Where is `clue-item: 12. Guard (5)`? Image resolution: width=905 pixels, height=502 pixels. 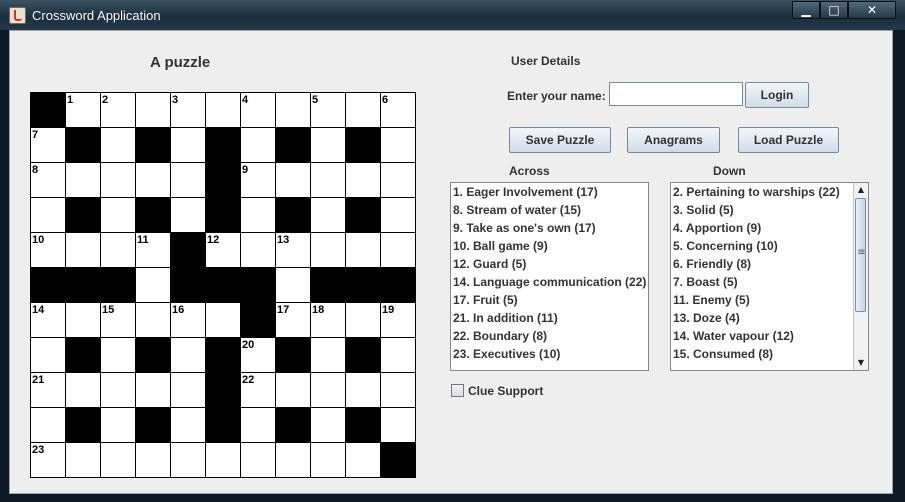 clue-item: 12. Guard (5) is located at coordinates (549, 264).